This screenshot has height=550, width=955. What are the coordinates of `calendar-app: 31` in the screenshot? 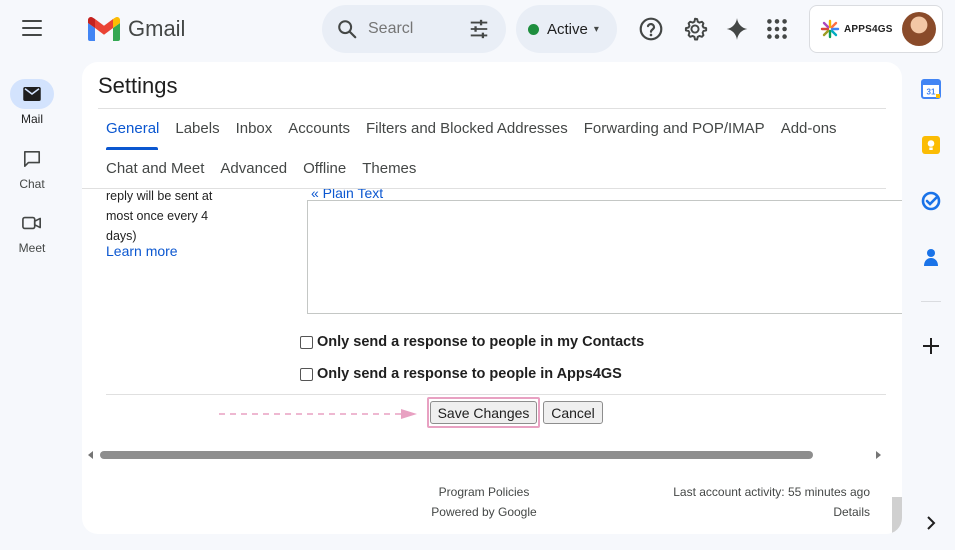 It's located at (931, 89).